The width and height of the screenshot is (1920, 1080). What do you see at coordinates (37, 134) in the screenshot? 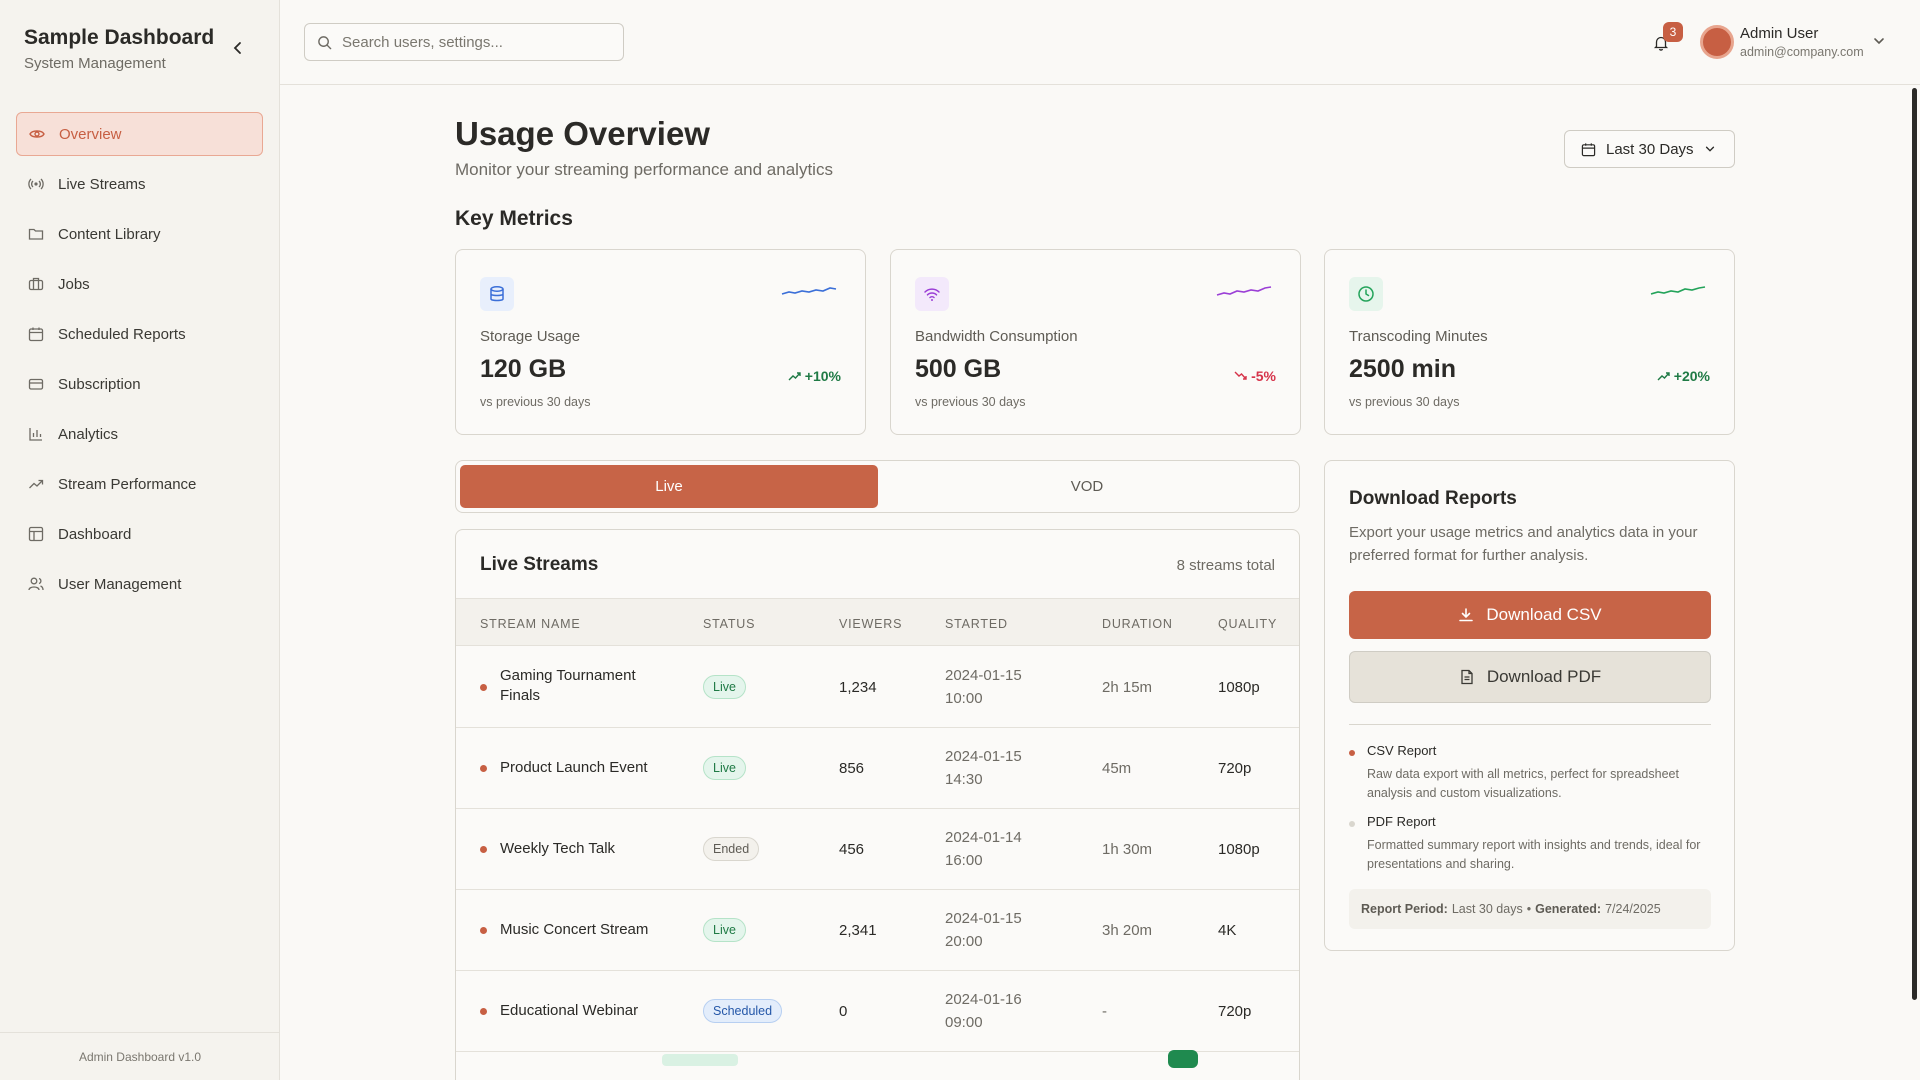
I see `eye-icon` at bounding box center [37, 134].